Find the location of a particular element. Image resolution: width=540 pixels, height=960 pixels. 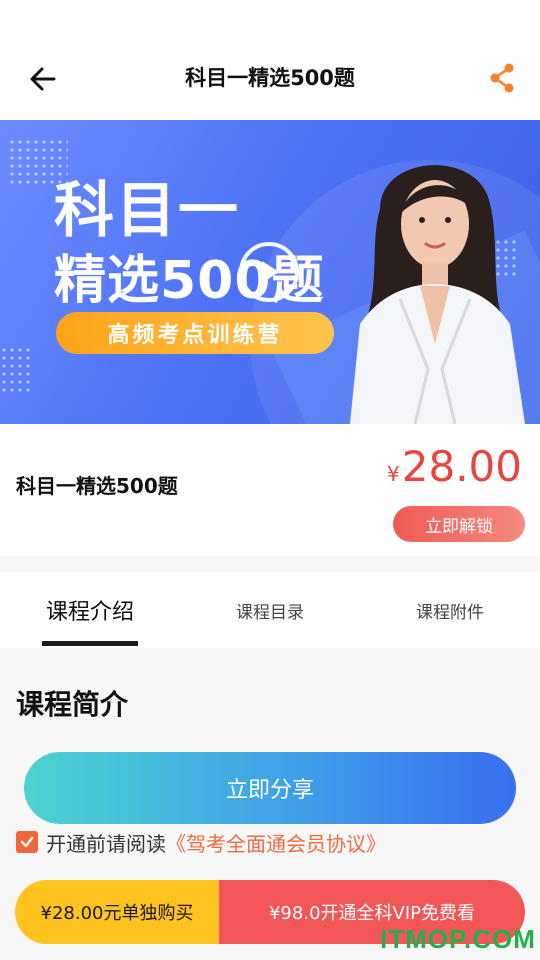

buy-single-button: ¥28.00元单独购买 is located at coordinates (117, 912).